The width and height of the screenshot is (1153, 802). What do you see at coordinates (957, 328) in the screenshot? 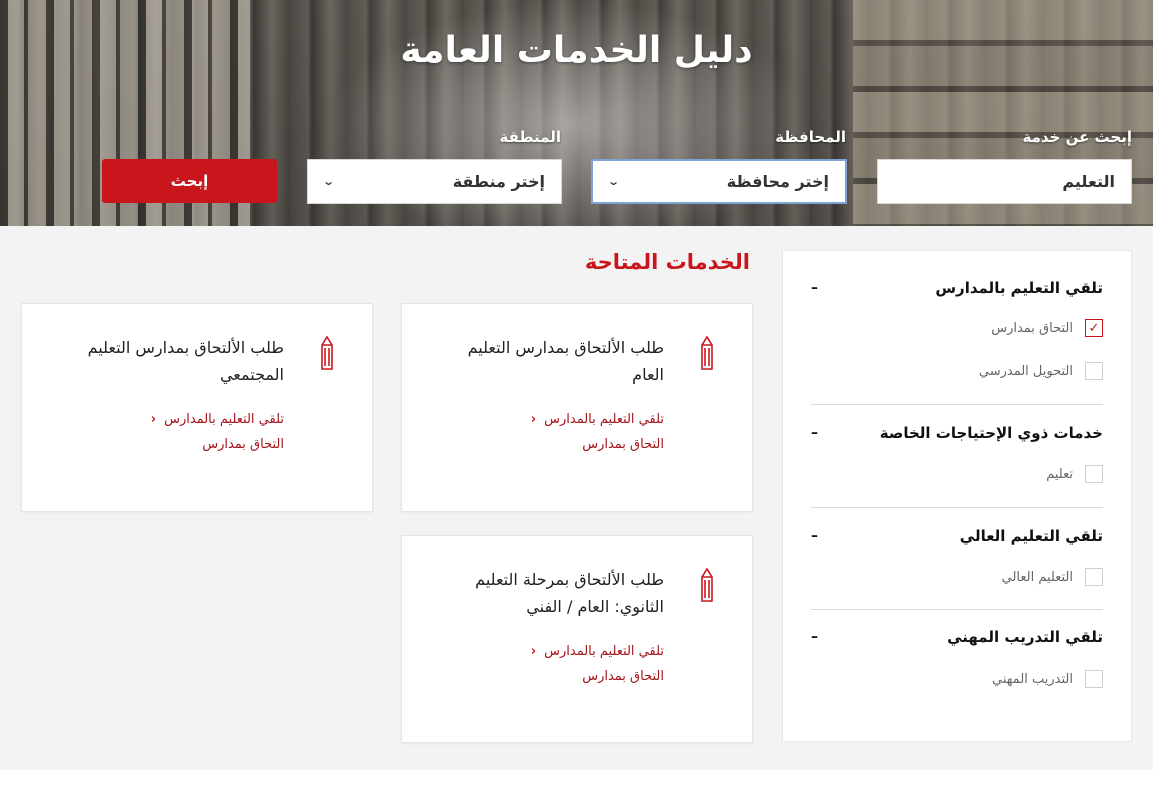
I see `filter-option: ✓ التحاق بمدارس` at bounding box center [957, 328].